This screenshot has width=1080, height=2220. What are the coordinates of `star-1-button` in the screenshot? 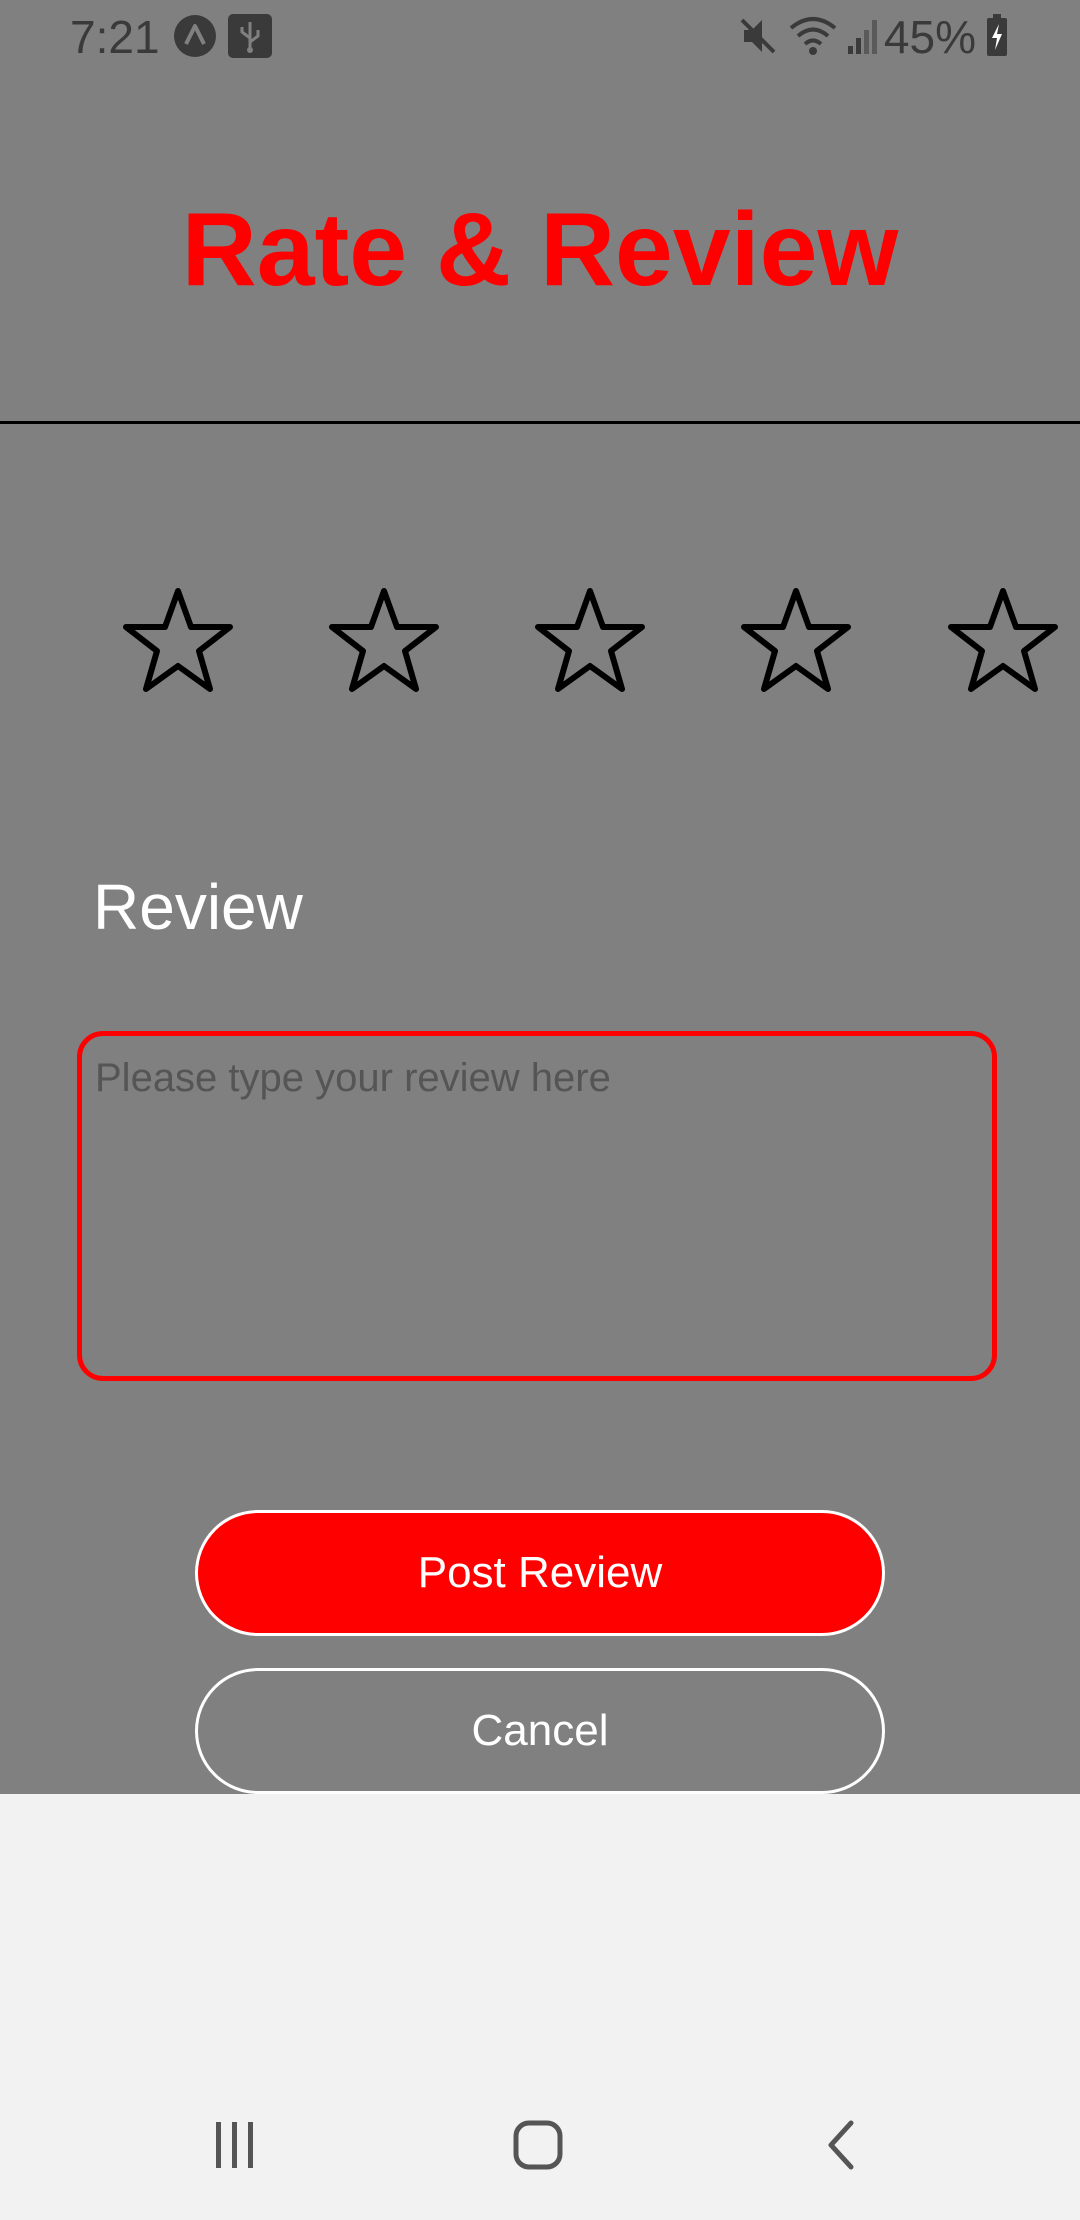 It's located at (178, 641).